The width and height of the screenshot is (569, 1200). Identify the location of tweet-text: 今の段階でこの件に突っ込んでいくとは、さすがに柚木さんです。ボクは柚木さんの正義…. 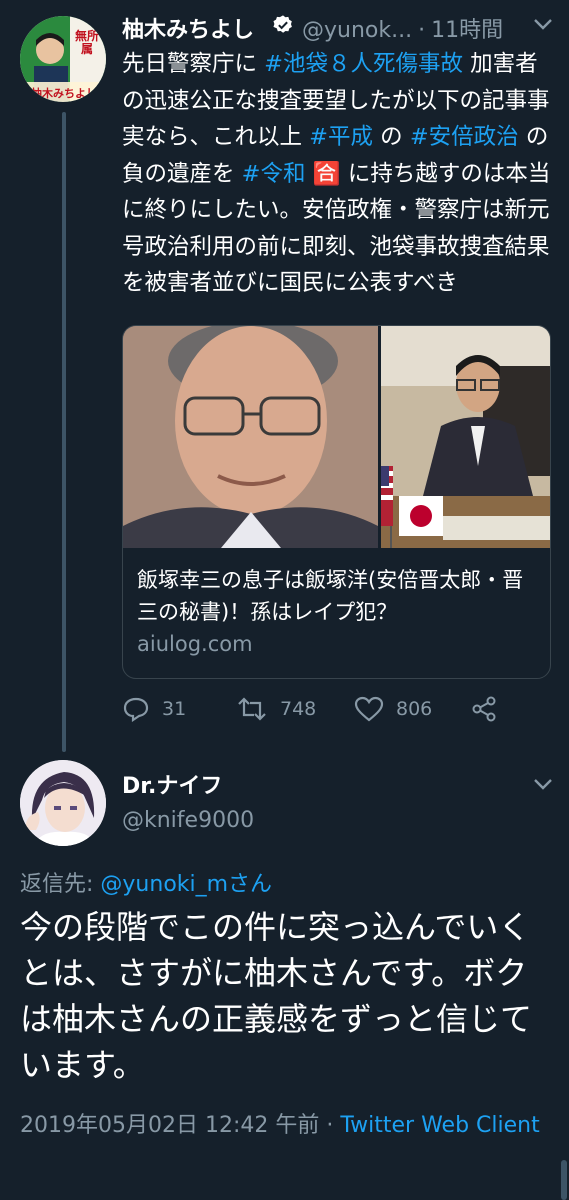
(276, 996).